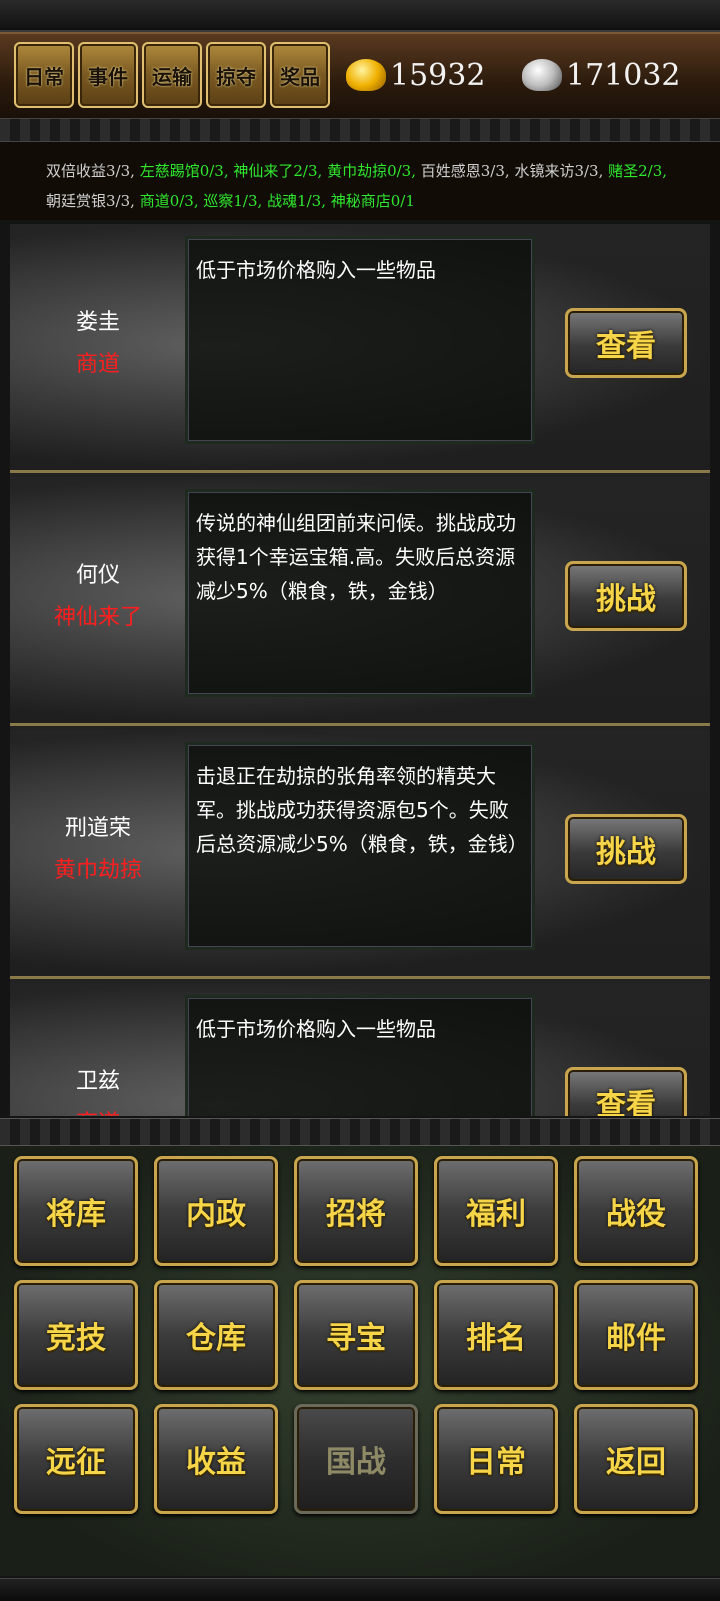 The width and height of the screenshot is (720, 1601). What do you see at coordinates (216, 1335) in the screenshot?
I see `menu-warehouse-button: 仓库` at bounding box center [216, 1335].